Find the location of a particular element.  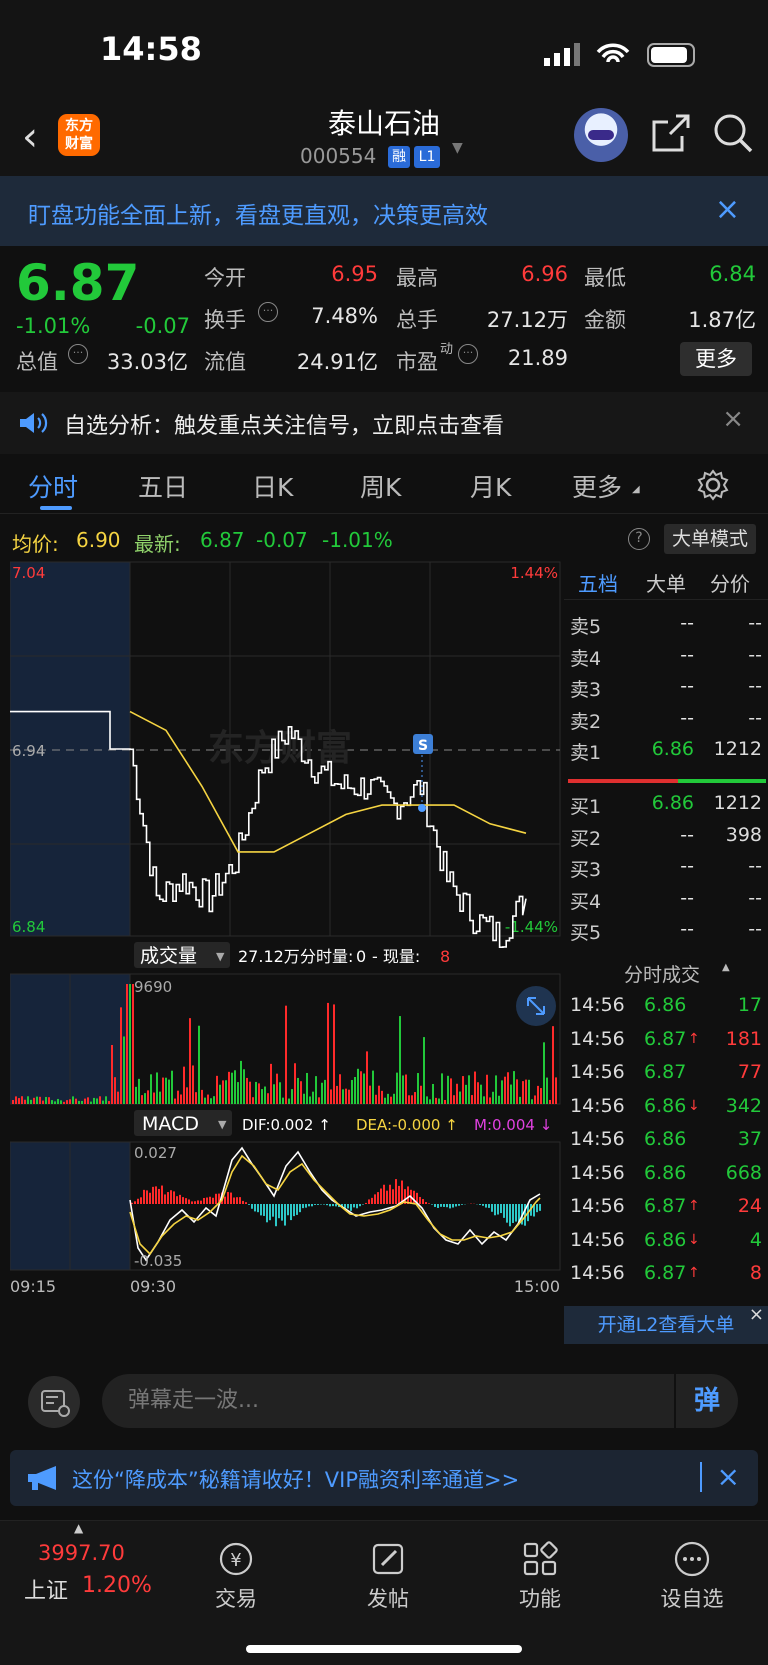

chevron-up-icon: ▲ is located at coordinates (726, 967).